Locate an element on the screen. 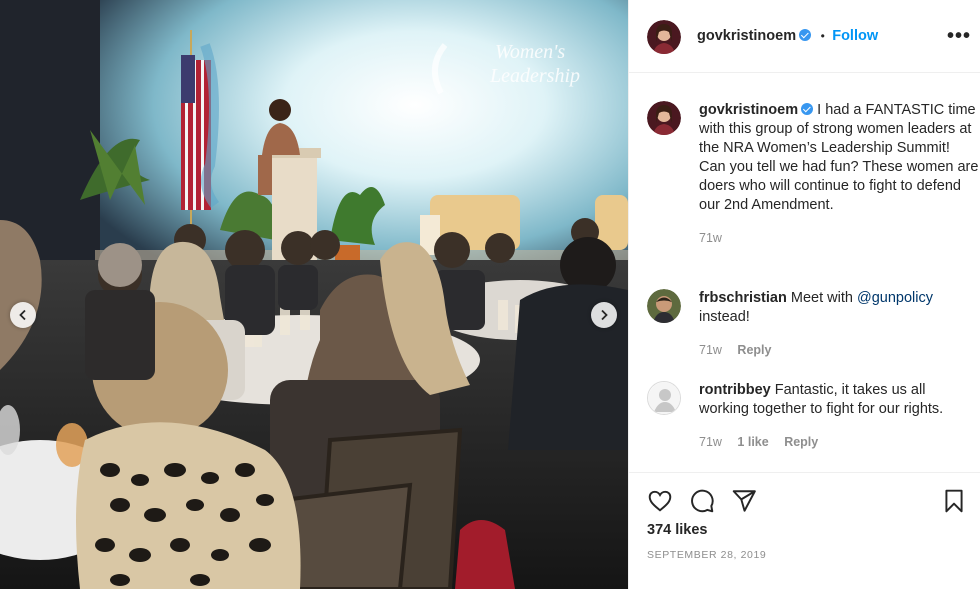 The width and height of the screenshot is (980, 589). comment-mention-link: @gunpolicy is located at coordinates (895, 298).